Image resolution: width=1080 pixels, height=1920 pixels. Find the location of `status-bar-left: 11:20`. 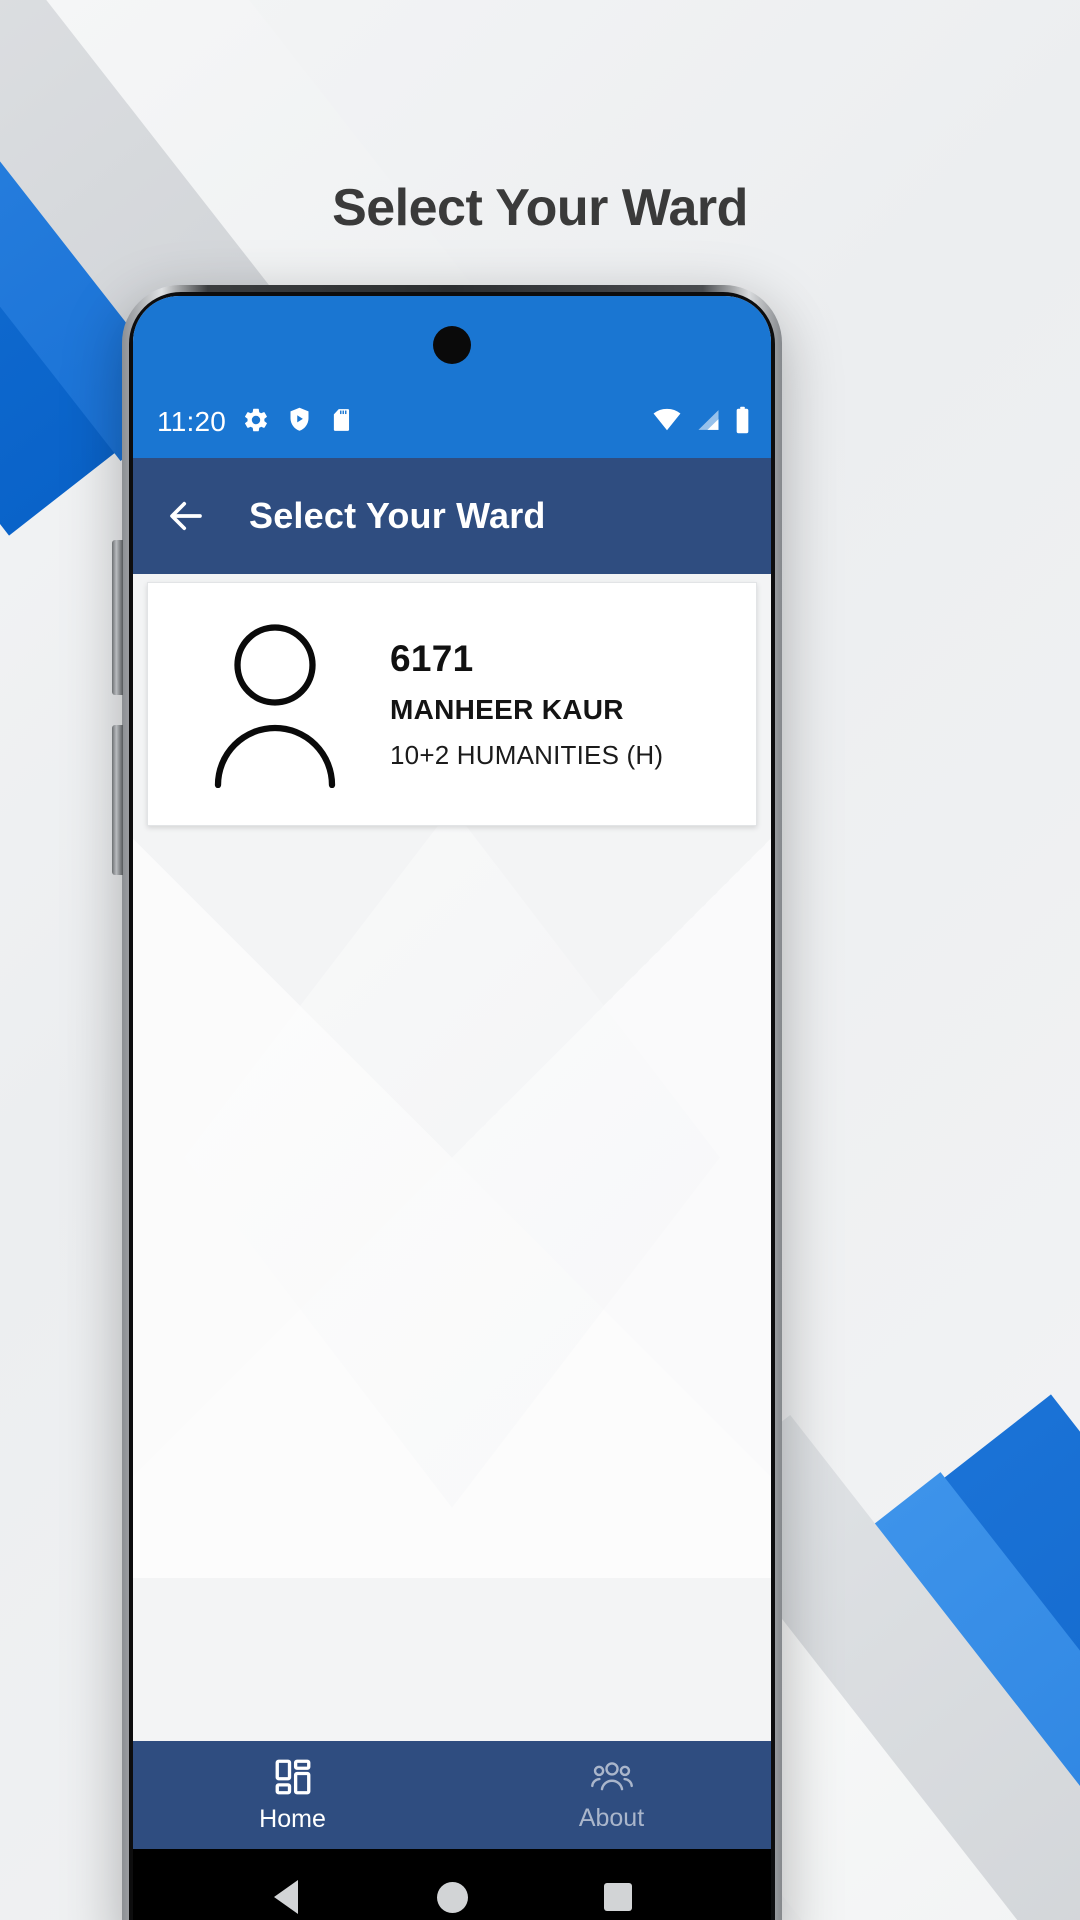

status-bar-left: 11:20 is located at coordinates (256, 422).